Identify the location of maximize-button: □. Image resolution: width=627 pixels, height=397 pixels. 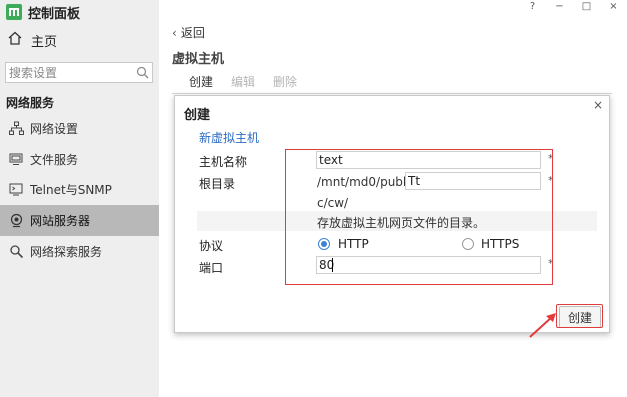
(586, 8).